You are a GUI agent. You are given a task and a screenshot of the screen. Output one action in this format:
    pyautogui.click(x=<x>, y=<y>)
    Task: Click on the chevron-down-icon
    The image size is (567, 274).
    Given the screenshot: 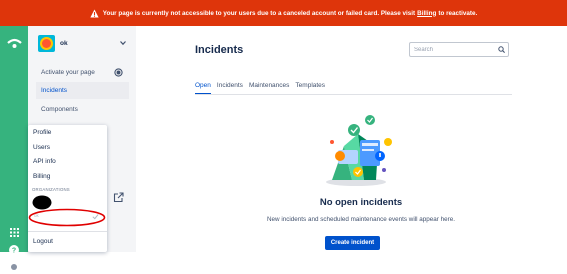 What is the action you would take?
    pyautogui.click(x=123, y=43)
    